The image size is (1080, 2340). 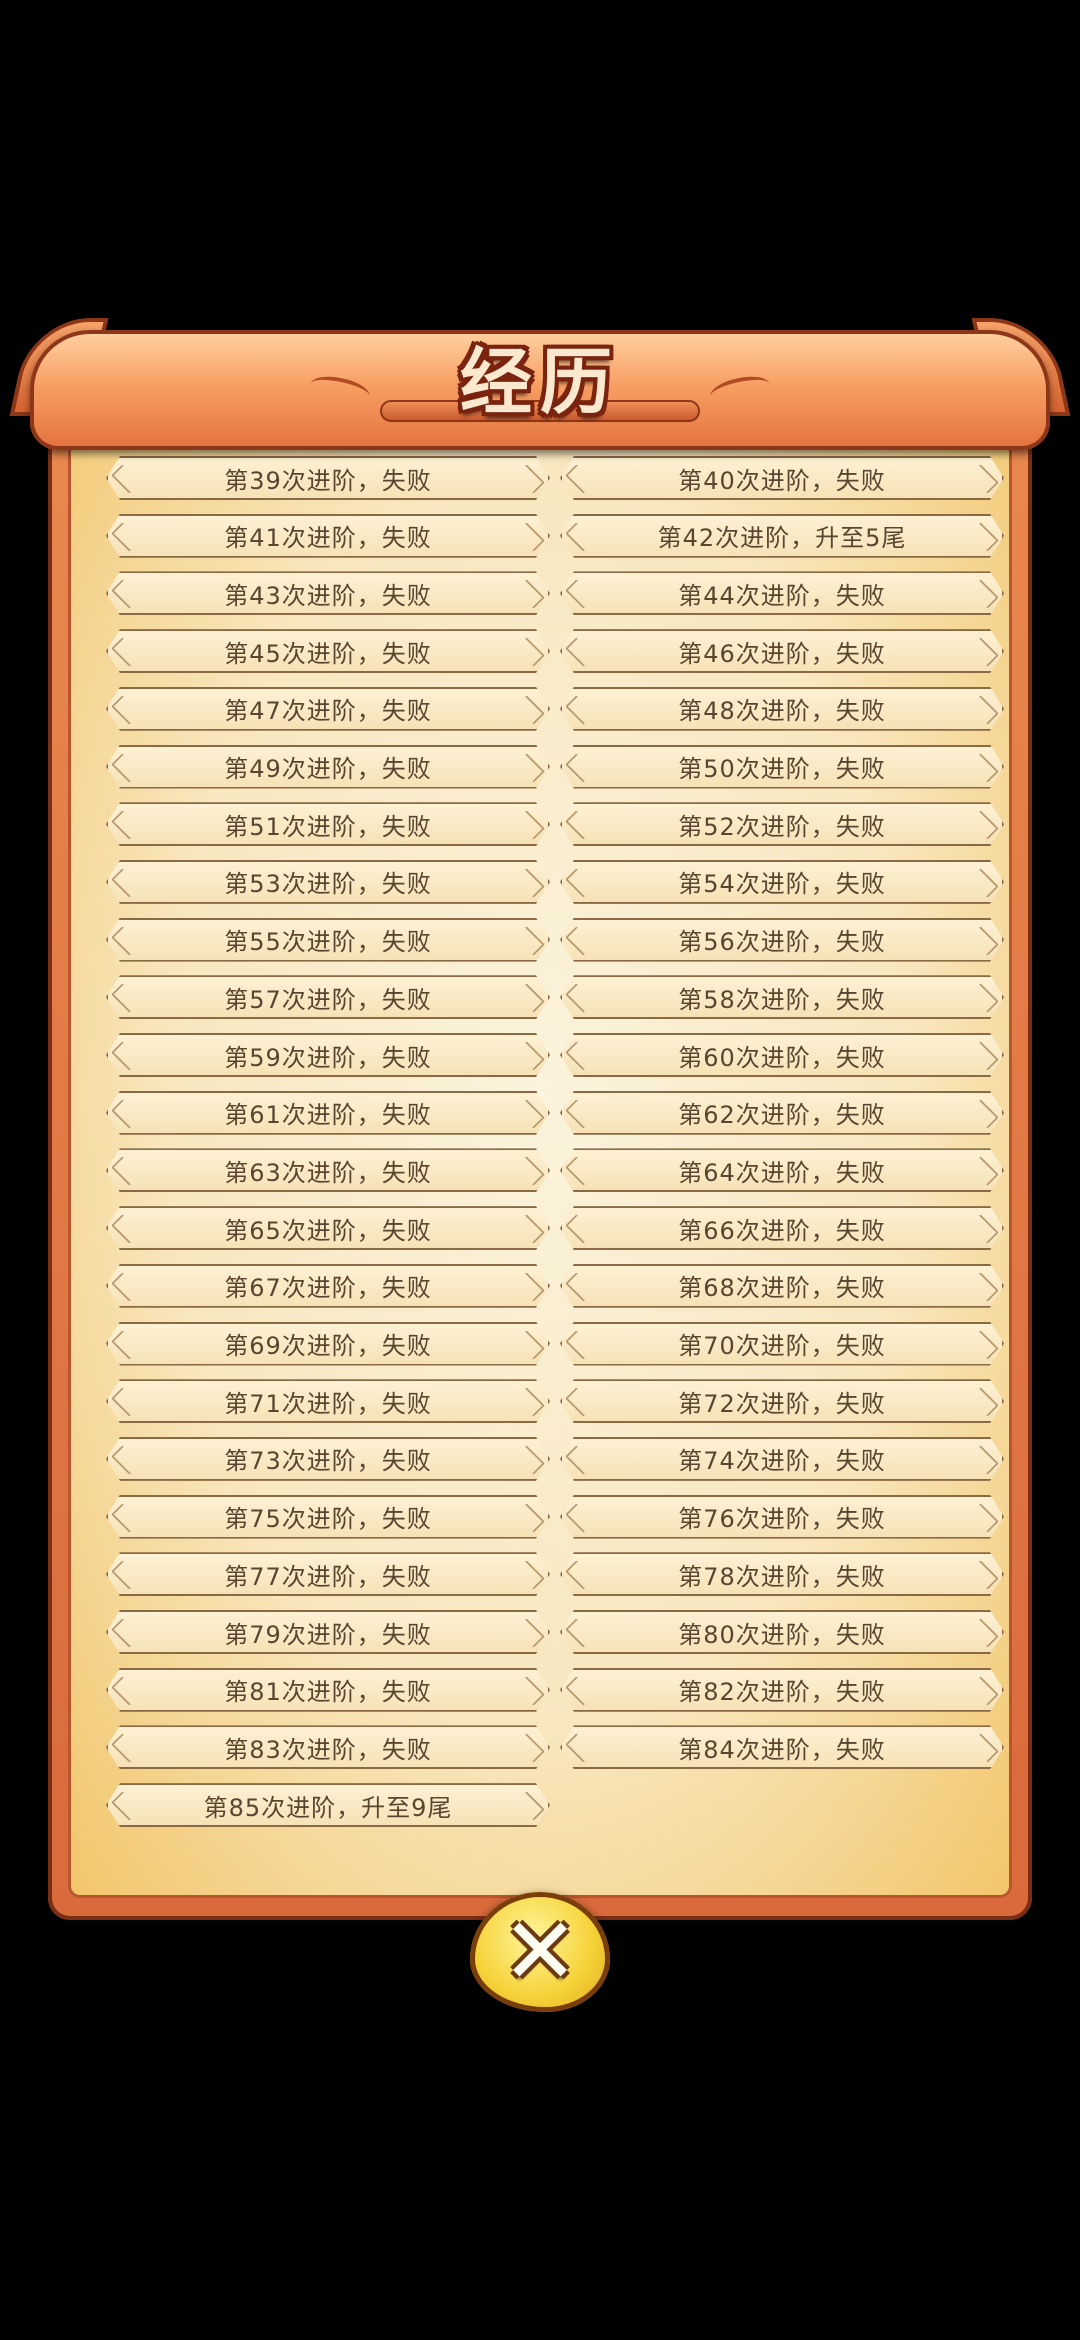 What do you see at coordinates (328, 1344) in the screenshot?
I see `history-record-item: 第69次进阶，失败` at bounding box center [328, 1344].